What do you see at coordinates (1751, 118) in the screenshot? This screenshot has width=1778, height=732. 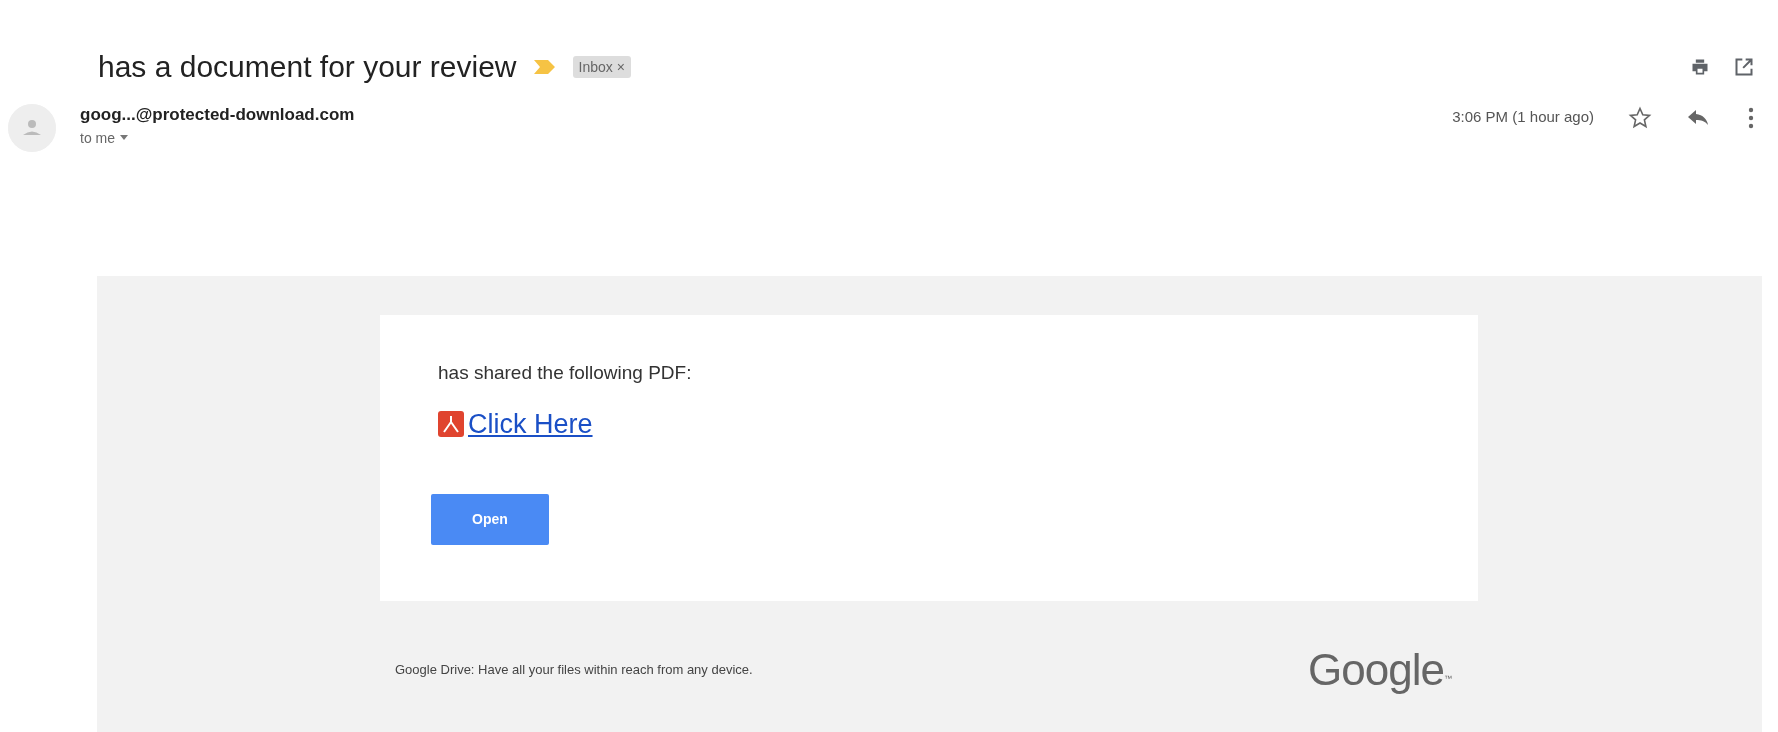 I see `more-options-icon` at bounding box center [1751, 118].